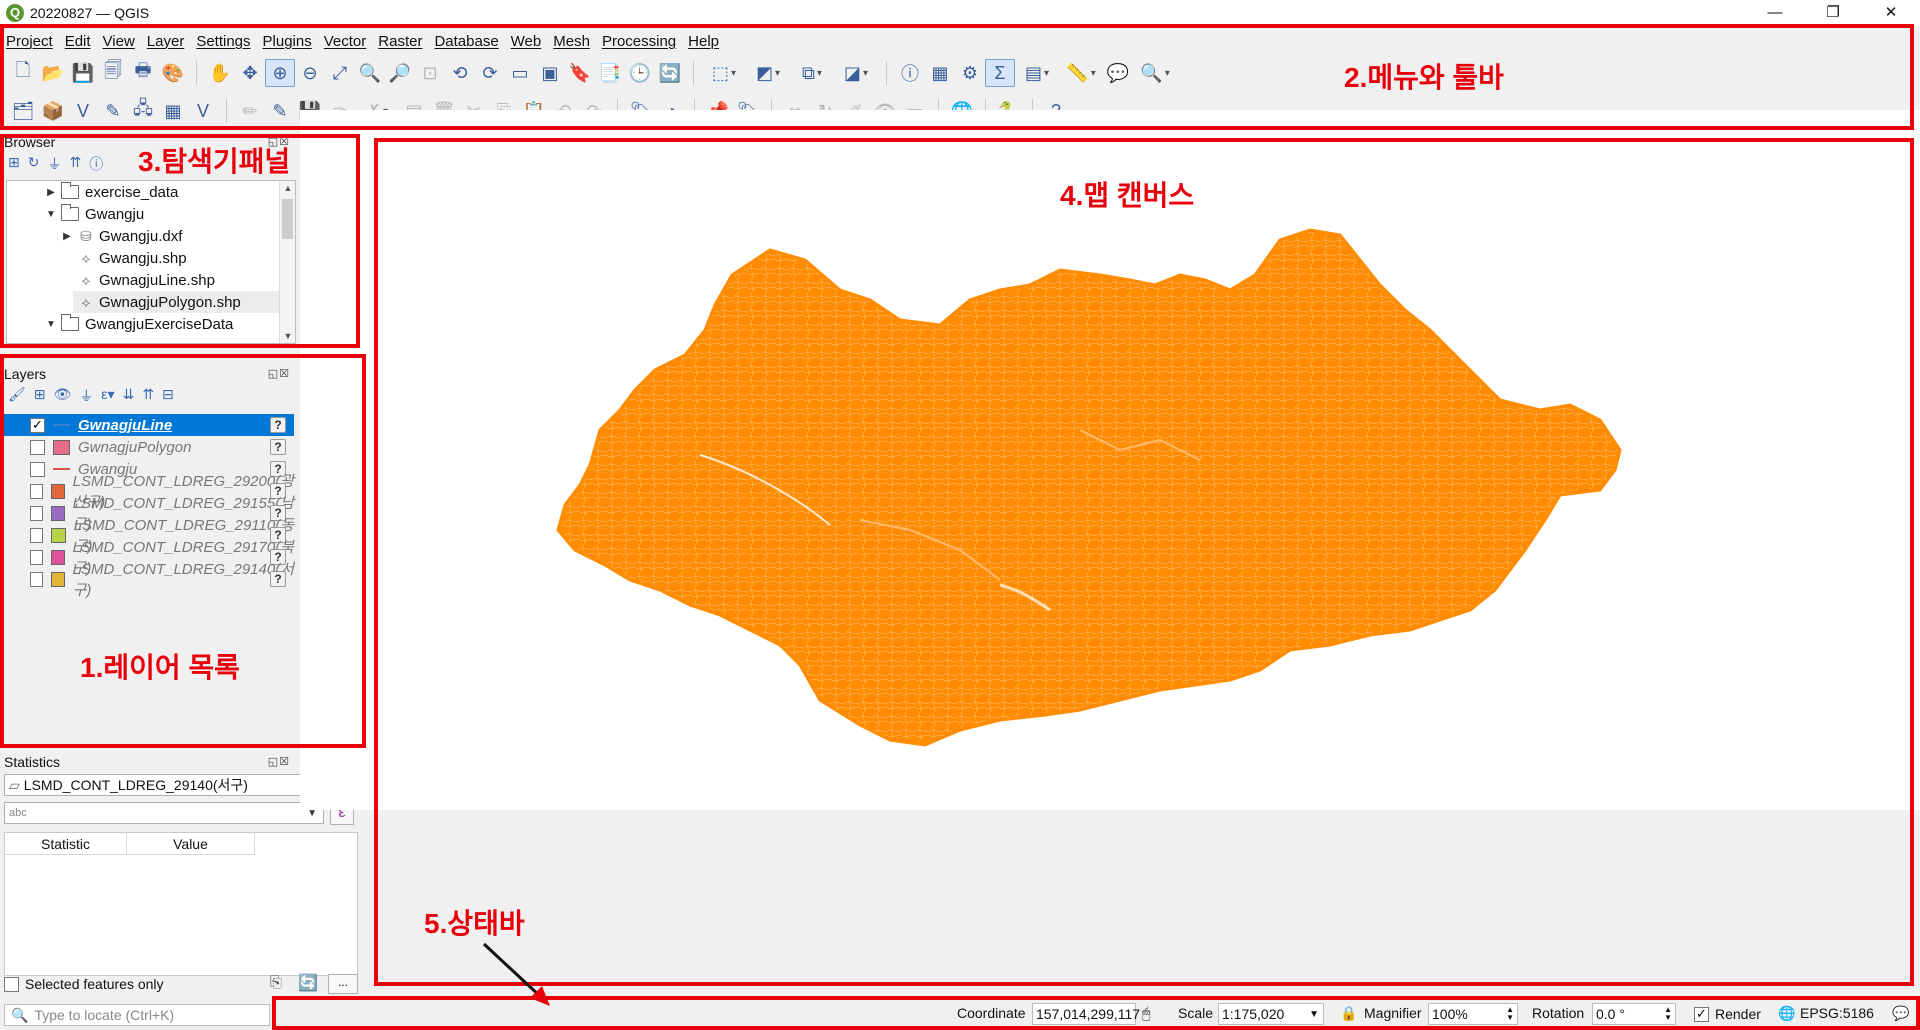  I want to click on messages-icon: 💬, so click(1900, 1013).